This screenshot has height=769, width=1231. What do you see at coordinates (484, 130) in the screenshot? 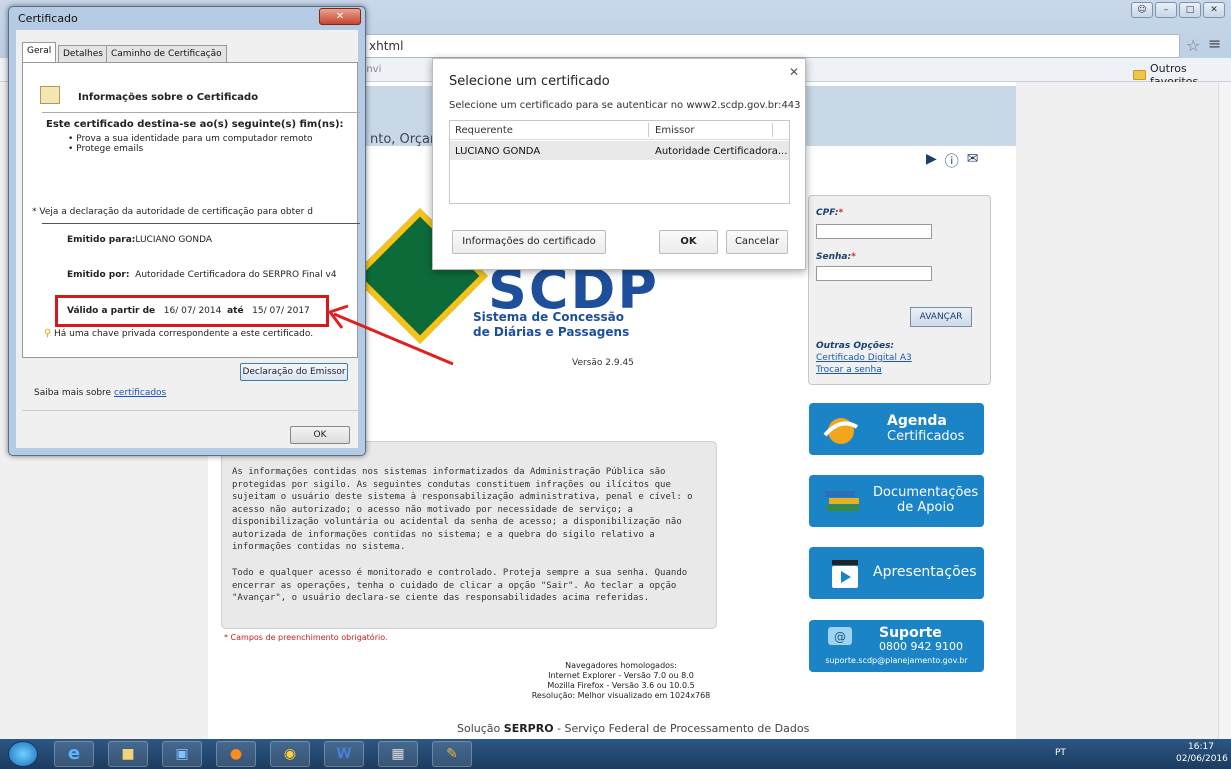
I see `column-header-requester: Requerente` at bounding box center [484, 130].